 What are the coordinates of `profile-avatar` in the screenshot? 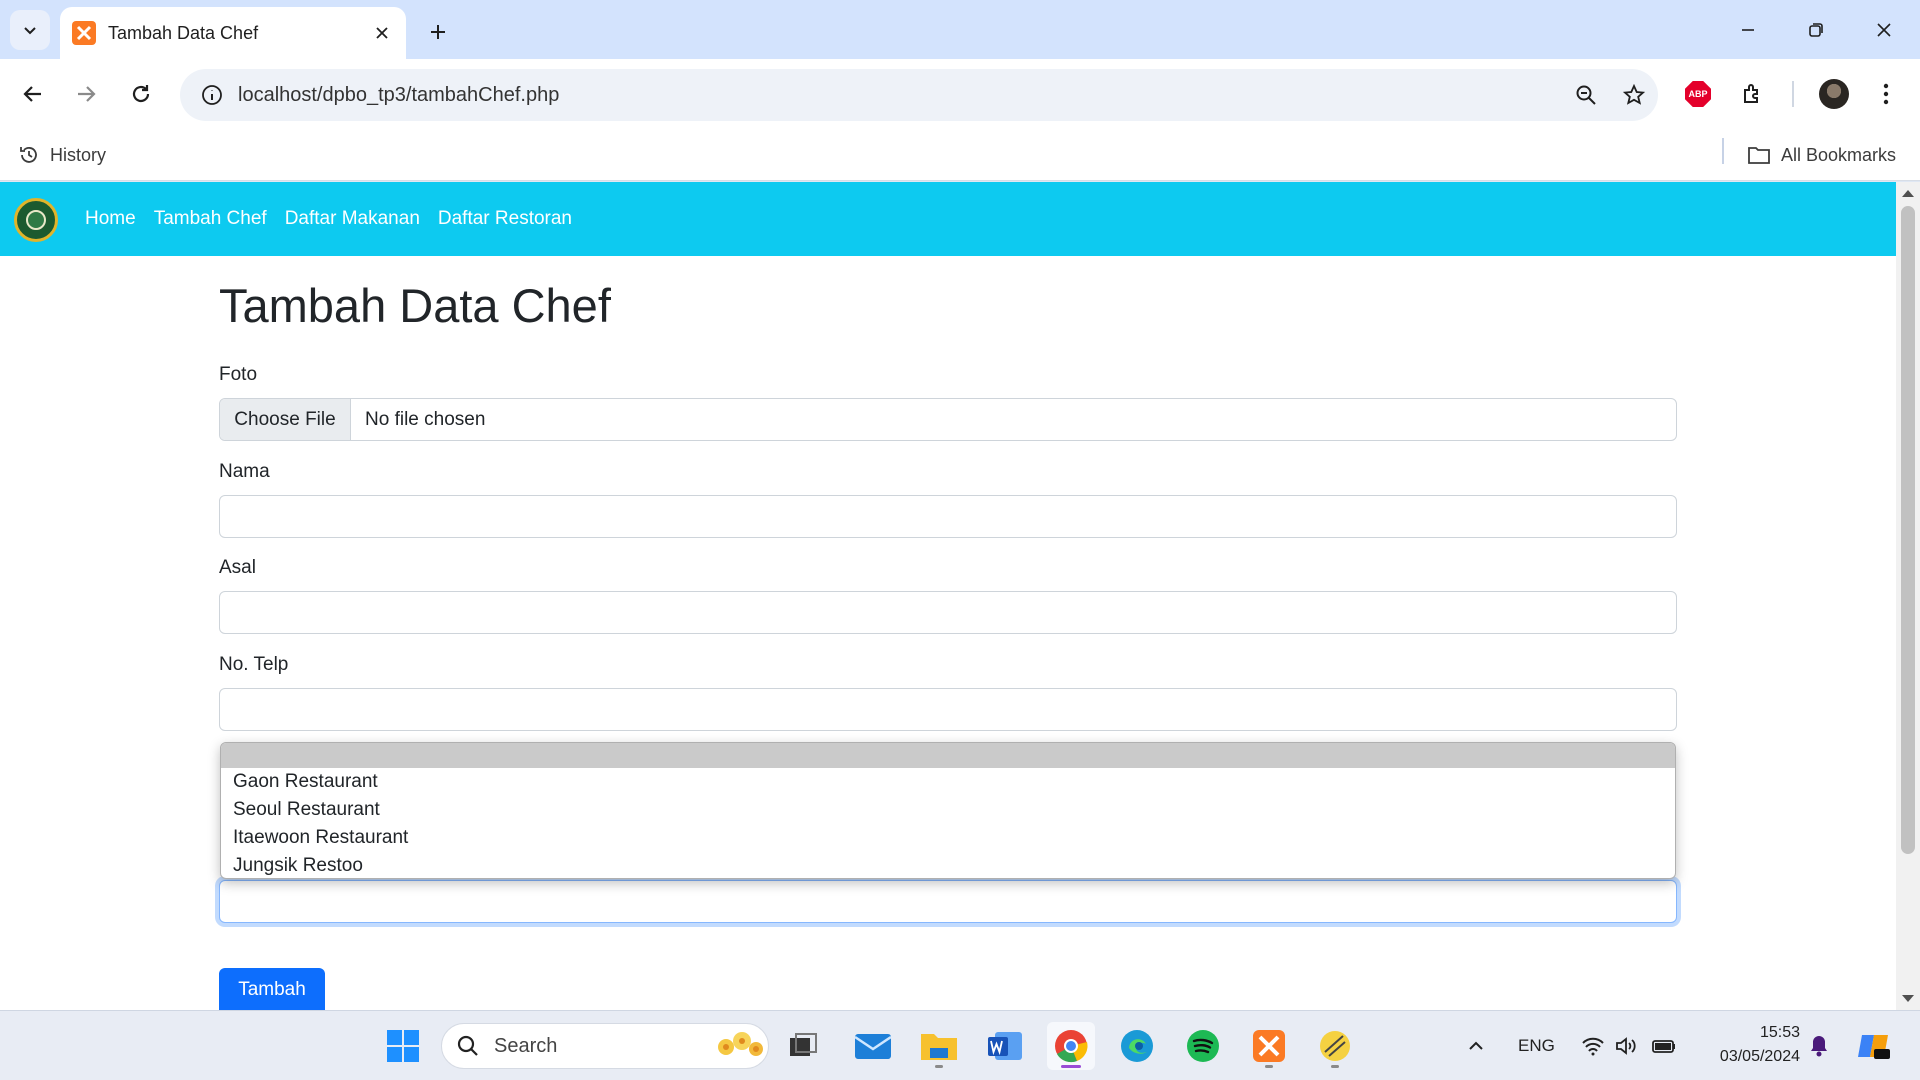 It's located at (1834, 94).